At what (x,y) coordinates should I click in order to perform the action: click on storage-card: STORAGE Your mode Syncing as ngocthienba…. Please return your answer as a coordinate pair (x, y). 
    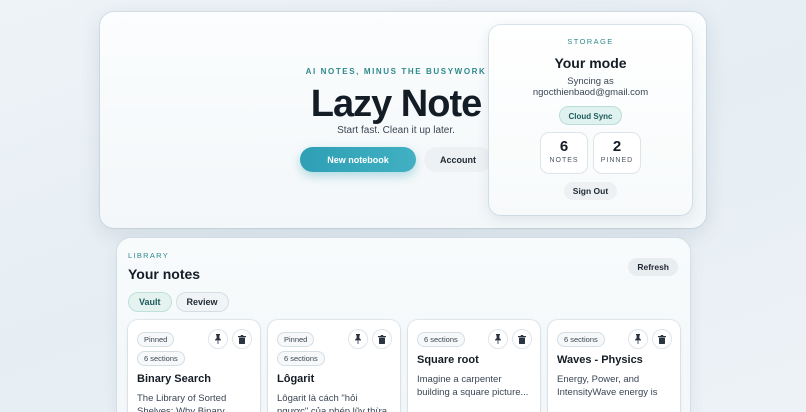
    Looking at the image, I should click on (590, 120).